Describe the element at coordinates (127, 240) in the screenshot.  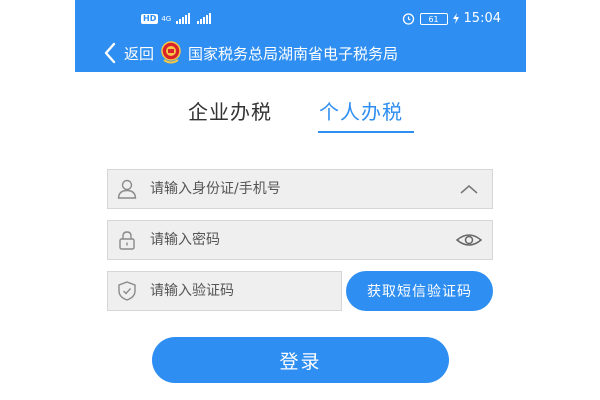
I see `lock-icon` at that location.